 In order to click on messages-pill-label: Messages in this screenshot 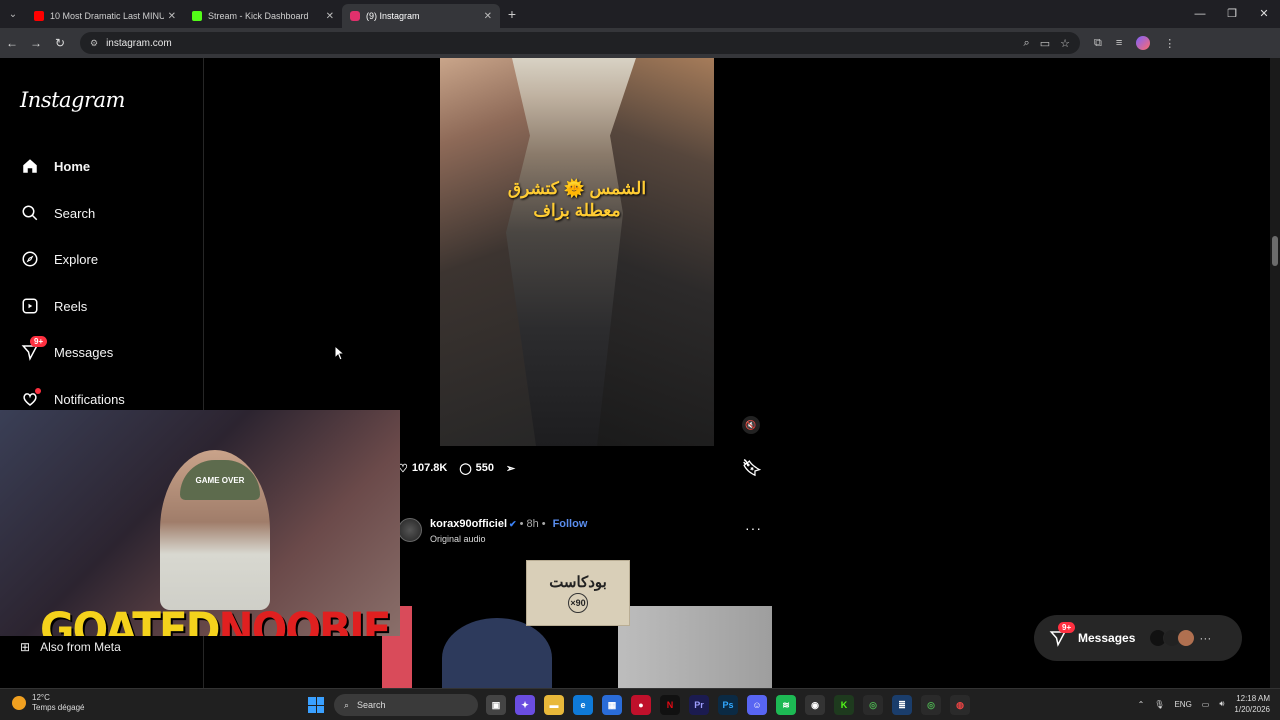, I will do `click(1107, 638)`.